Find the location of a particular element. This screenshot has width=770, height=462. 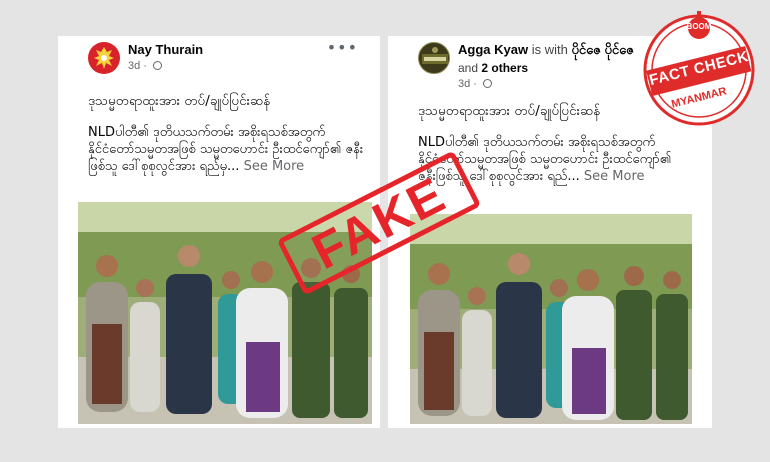

profile-emblem-icon is located at coordinates (435, 55).